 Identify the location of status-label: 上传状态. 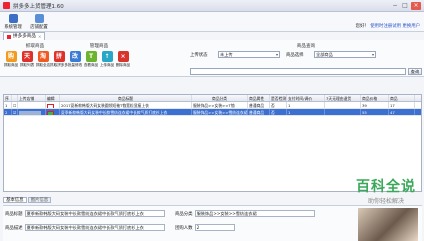
(199, 55).